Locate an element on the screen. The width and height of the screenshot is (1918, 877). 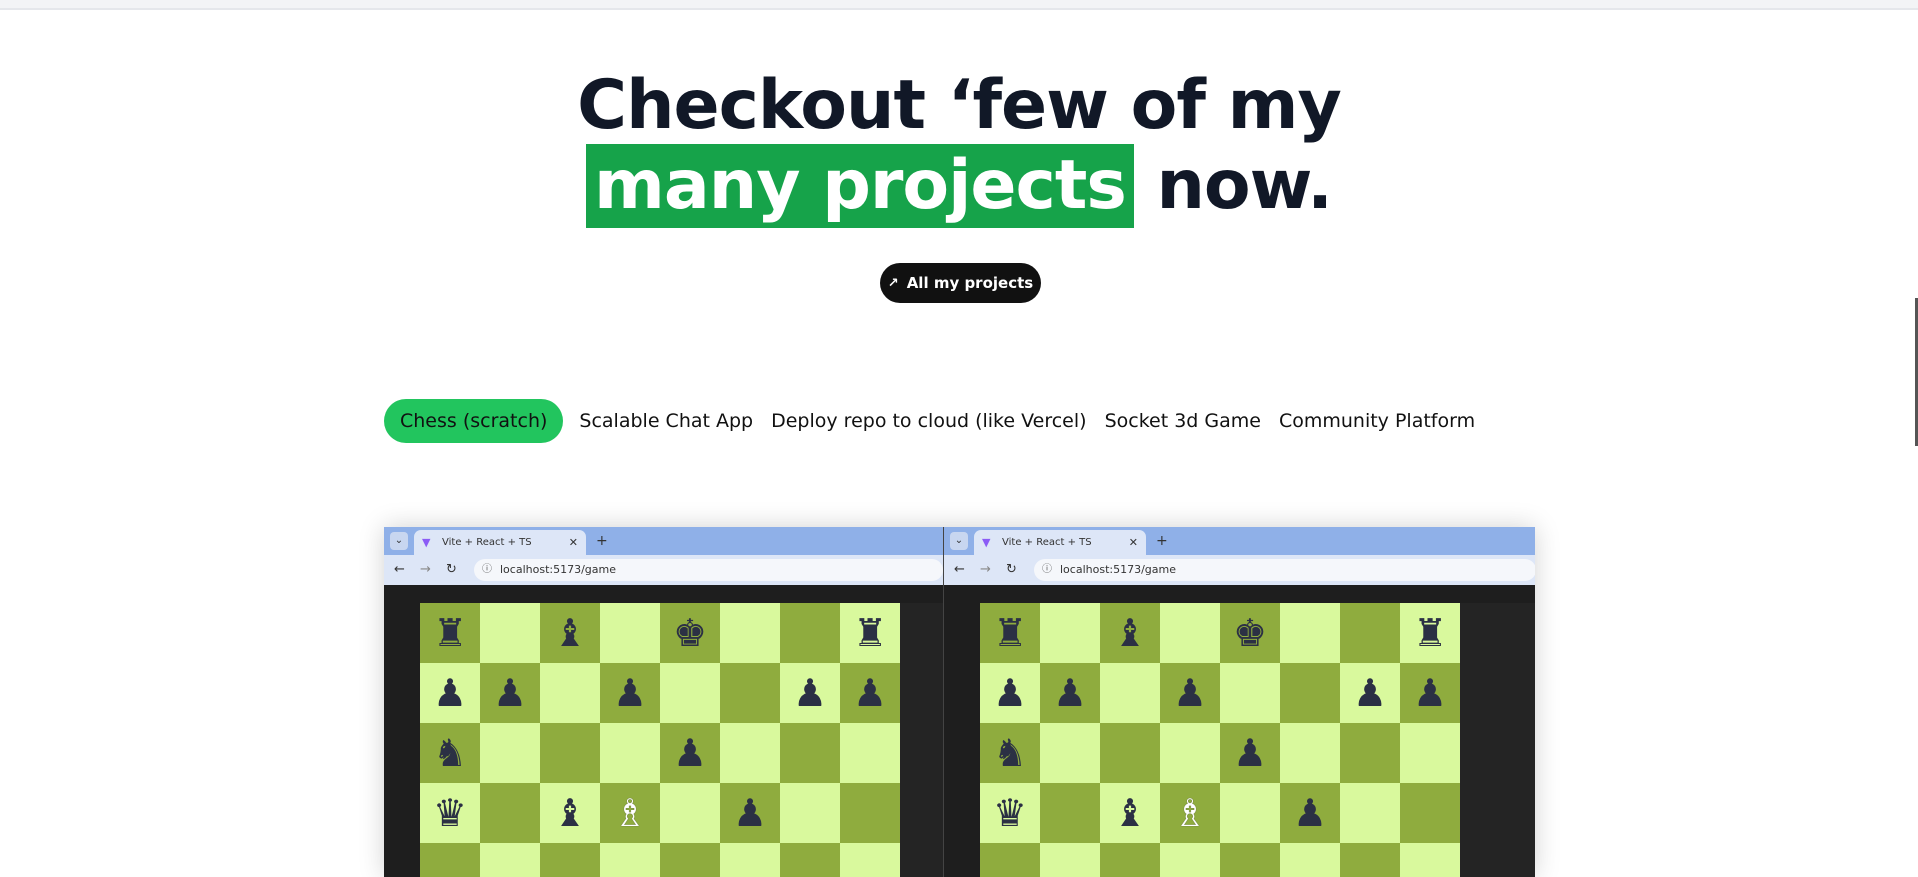
board-square: ♗ is located at coordinates (1190, 813).